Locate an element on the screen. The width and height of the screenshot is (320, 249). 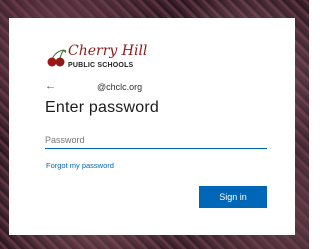
cherries-icon is located at coordinates (57, 58).